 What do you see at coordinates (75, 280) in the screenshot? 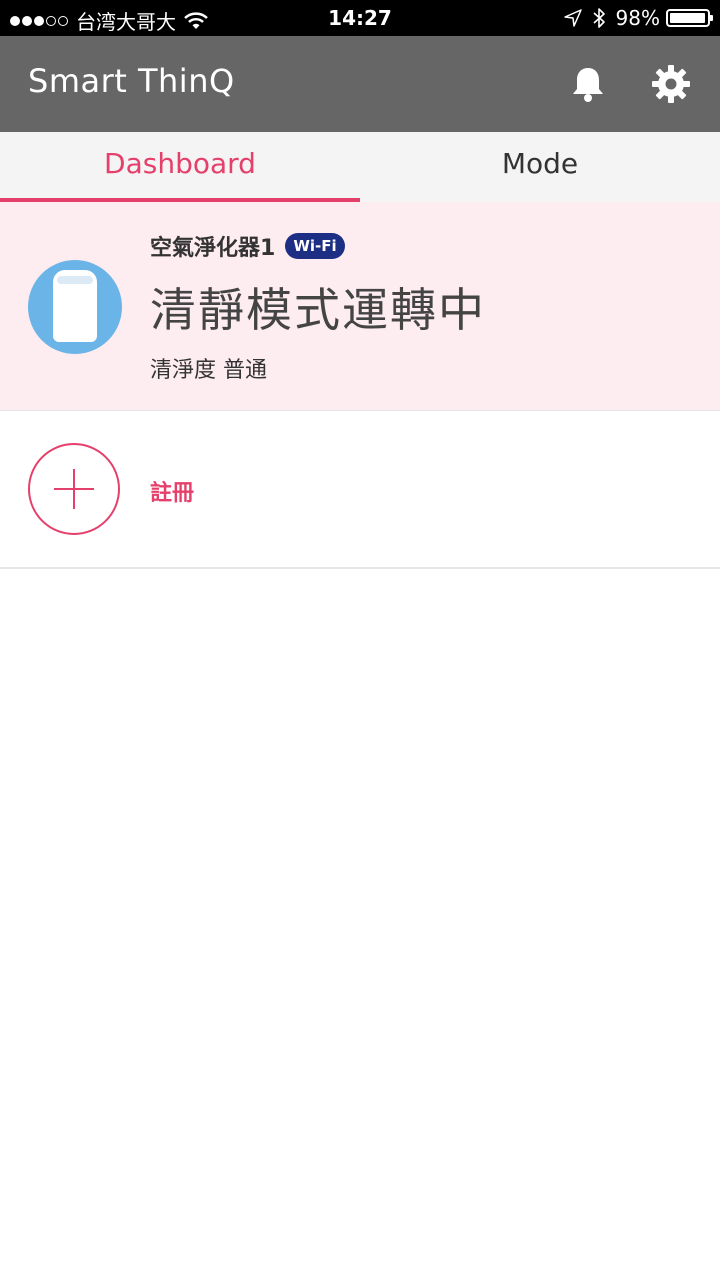
I see `purifier-top` at bounding box center [75, 280].